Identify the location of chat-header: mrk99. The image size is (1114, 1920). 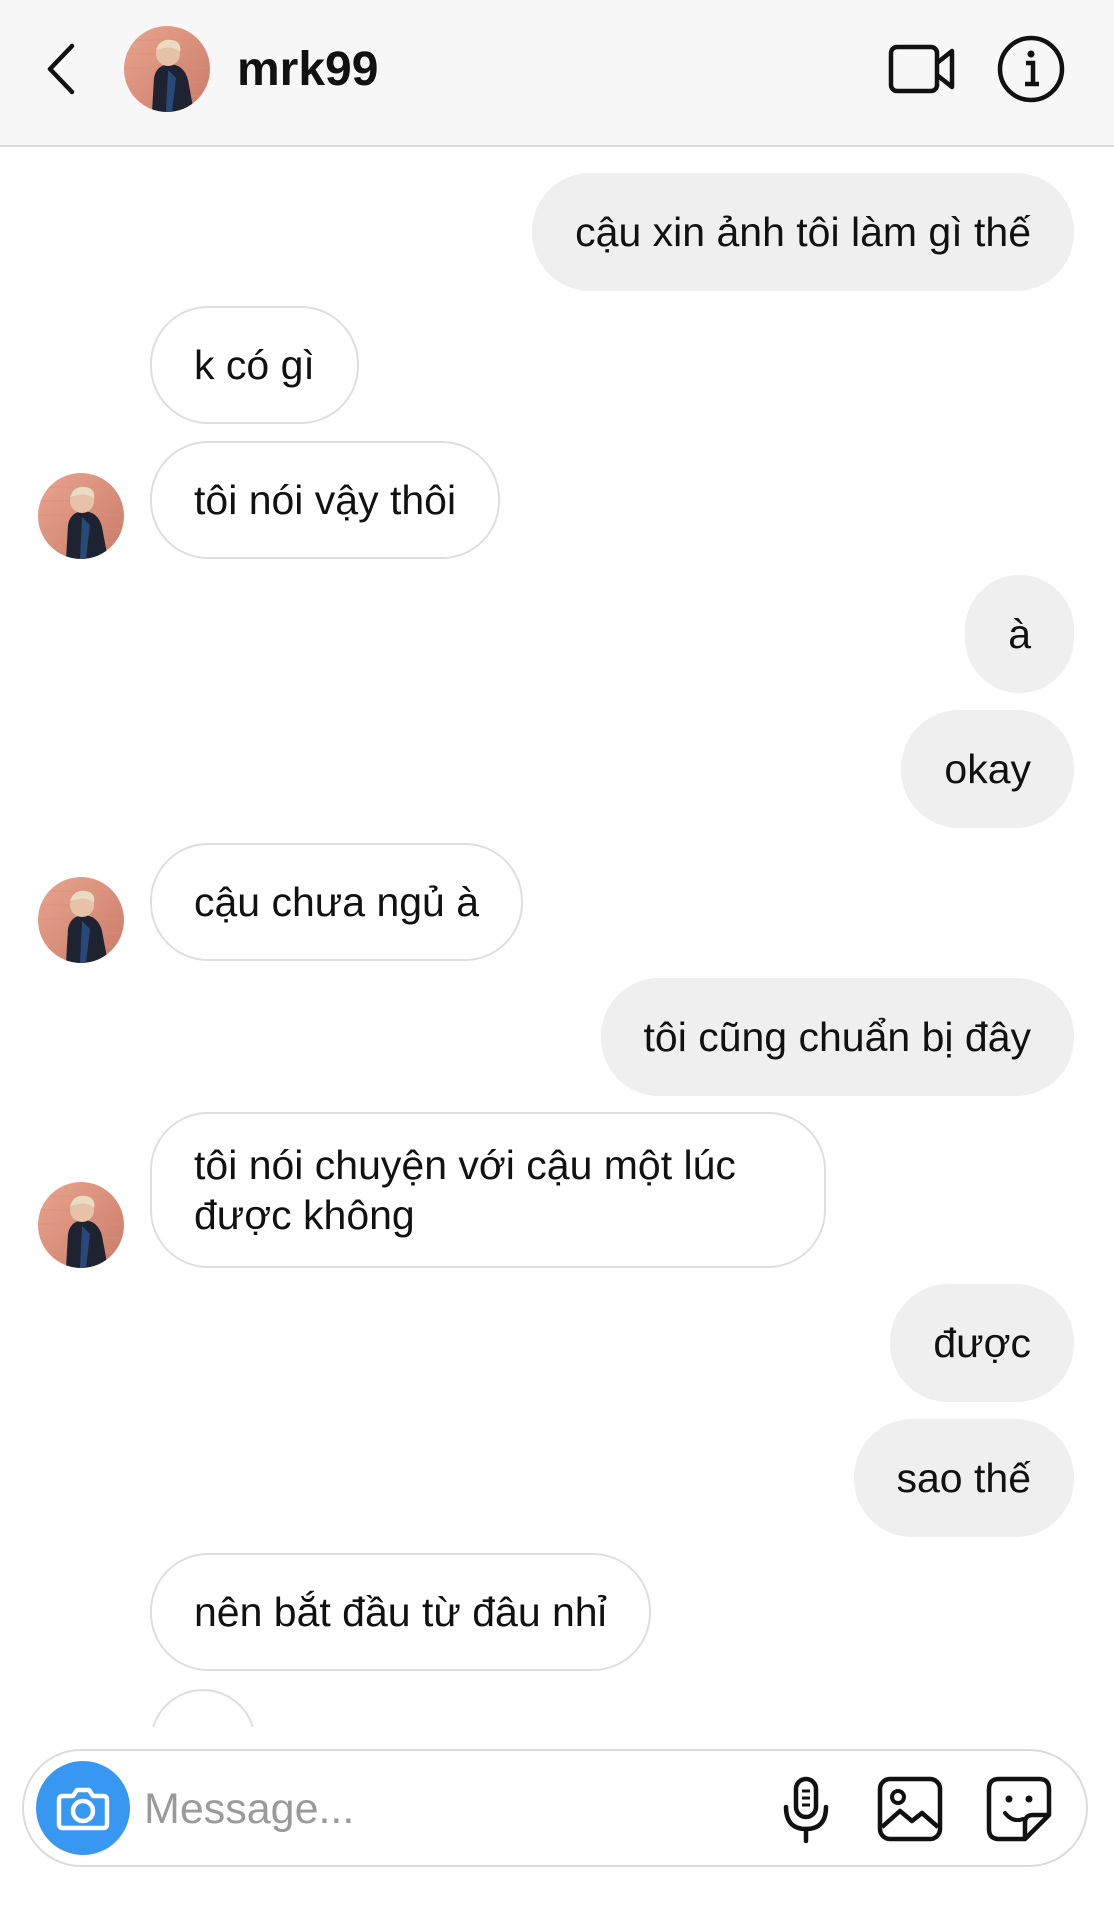
(557, 73).